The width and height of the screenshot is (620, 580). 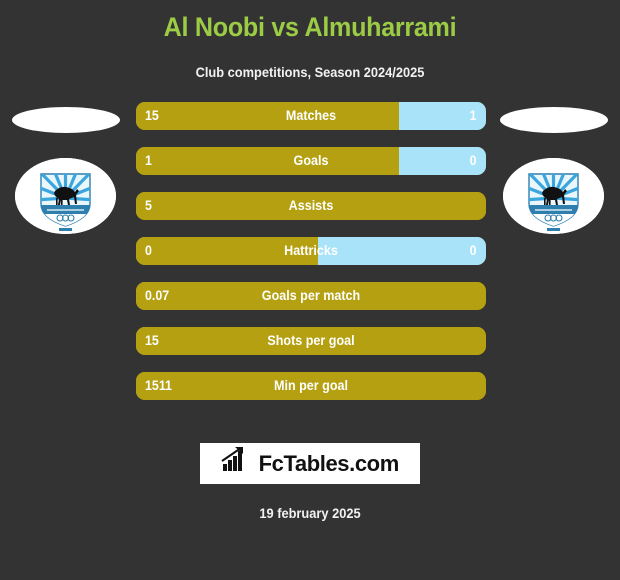 I want to click on stat-label: Matches, so click(x=311, y=115).